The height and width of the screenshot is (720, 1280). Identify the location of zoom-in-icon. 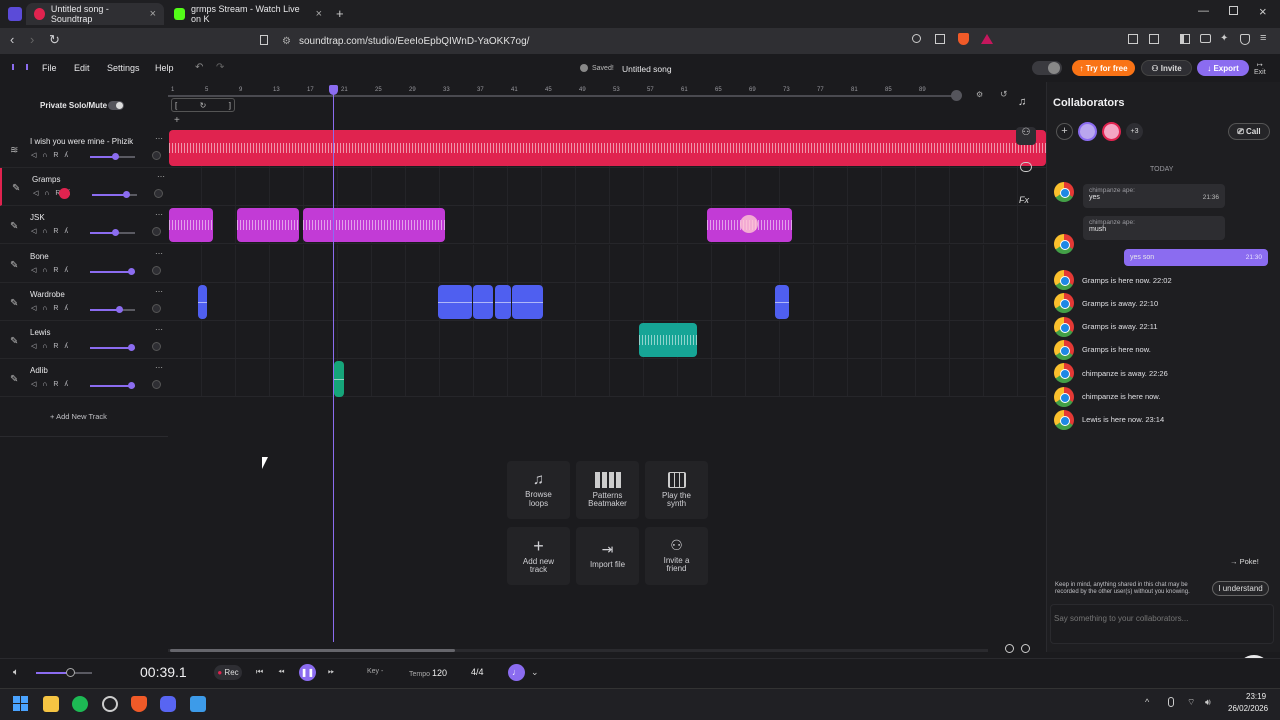
(1009, 648).